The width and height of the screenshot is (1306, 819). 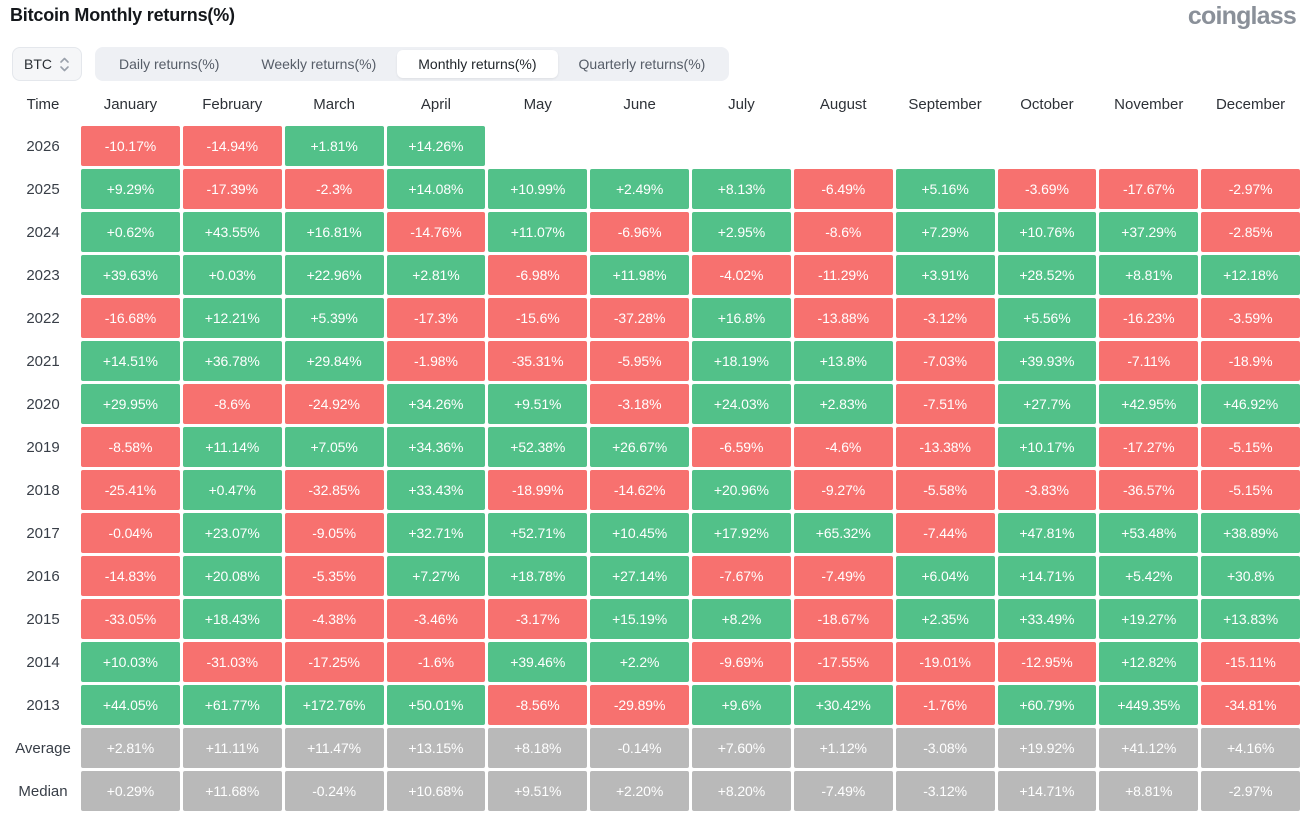 I want to click on return-cell: -29.89%, so click(x=639, y=705).